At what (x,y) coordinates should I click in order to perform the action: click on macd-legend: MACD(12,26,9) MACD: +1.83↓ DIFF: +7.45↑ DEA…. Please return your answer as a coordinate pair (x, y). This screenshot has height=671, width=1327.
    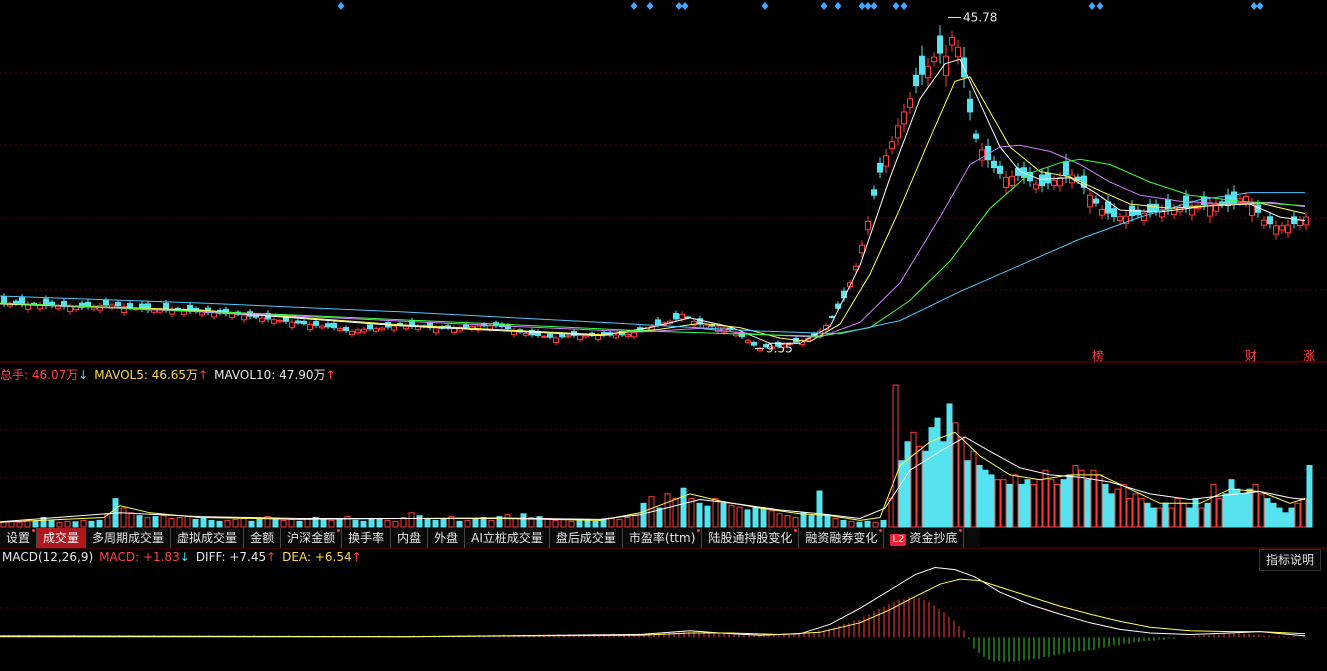
    Looking at the image, I should click on (185, 558).